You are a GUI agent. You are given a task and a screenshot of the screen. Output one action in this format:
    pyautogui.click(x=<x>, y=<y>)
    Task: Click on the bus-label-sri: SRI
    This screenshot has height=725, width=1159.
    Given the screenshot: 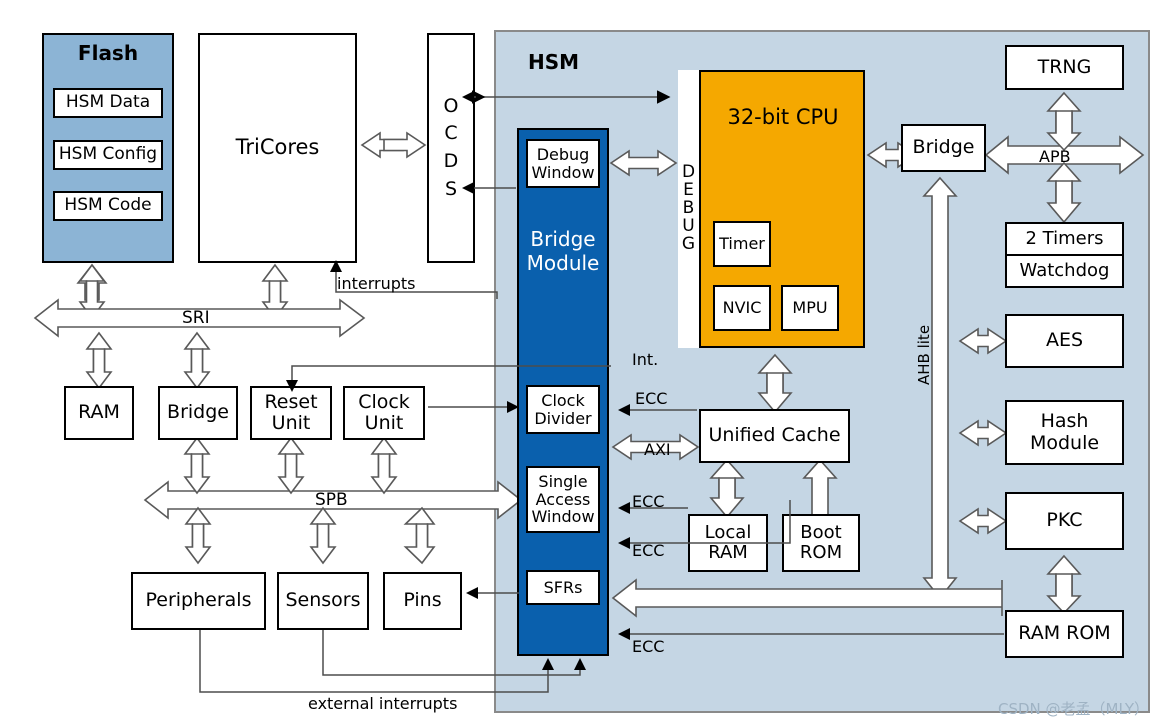 What is the action you would take?
    pyautogui.click(x=196, y=318)
    